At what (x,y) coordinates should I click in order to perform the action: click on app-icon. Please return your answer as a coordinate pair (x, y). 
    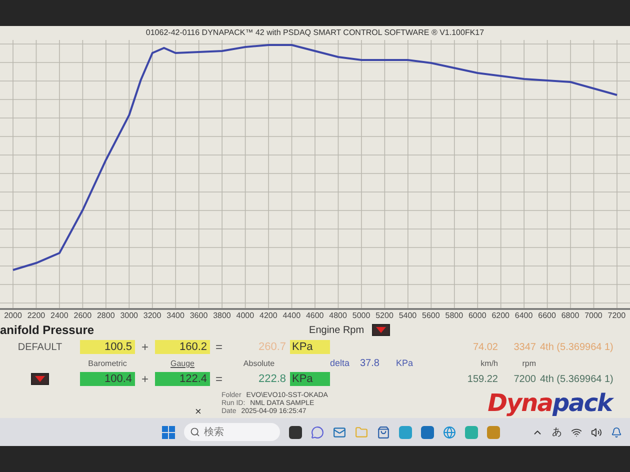
    Looking at the image, I should click on (295, 432).